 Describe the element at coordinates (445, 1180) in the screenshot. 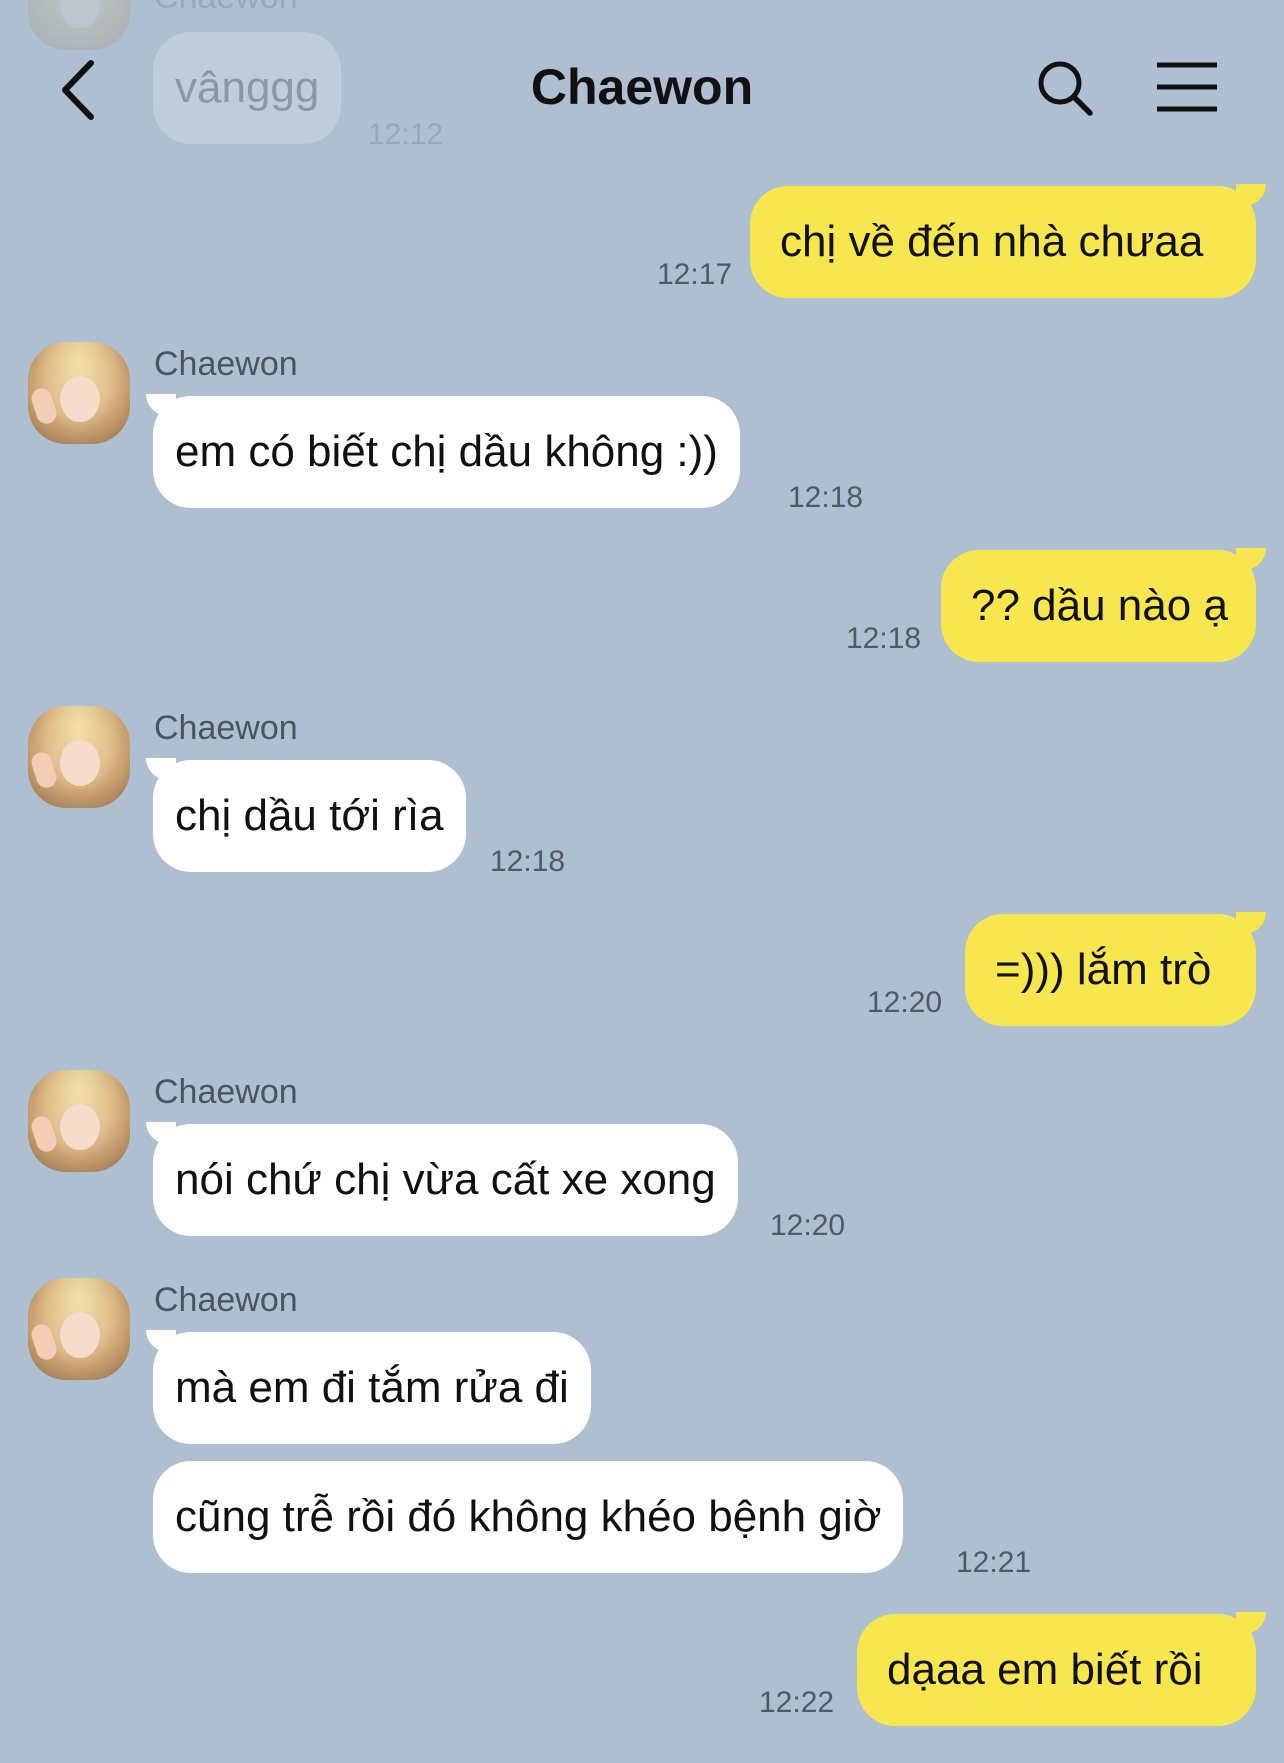

I see `message-bubble: nói chứ chị vừa cất xe xong` at that location.